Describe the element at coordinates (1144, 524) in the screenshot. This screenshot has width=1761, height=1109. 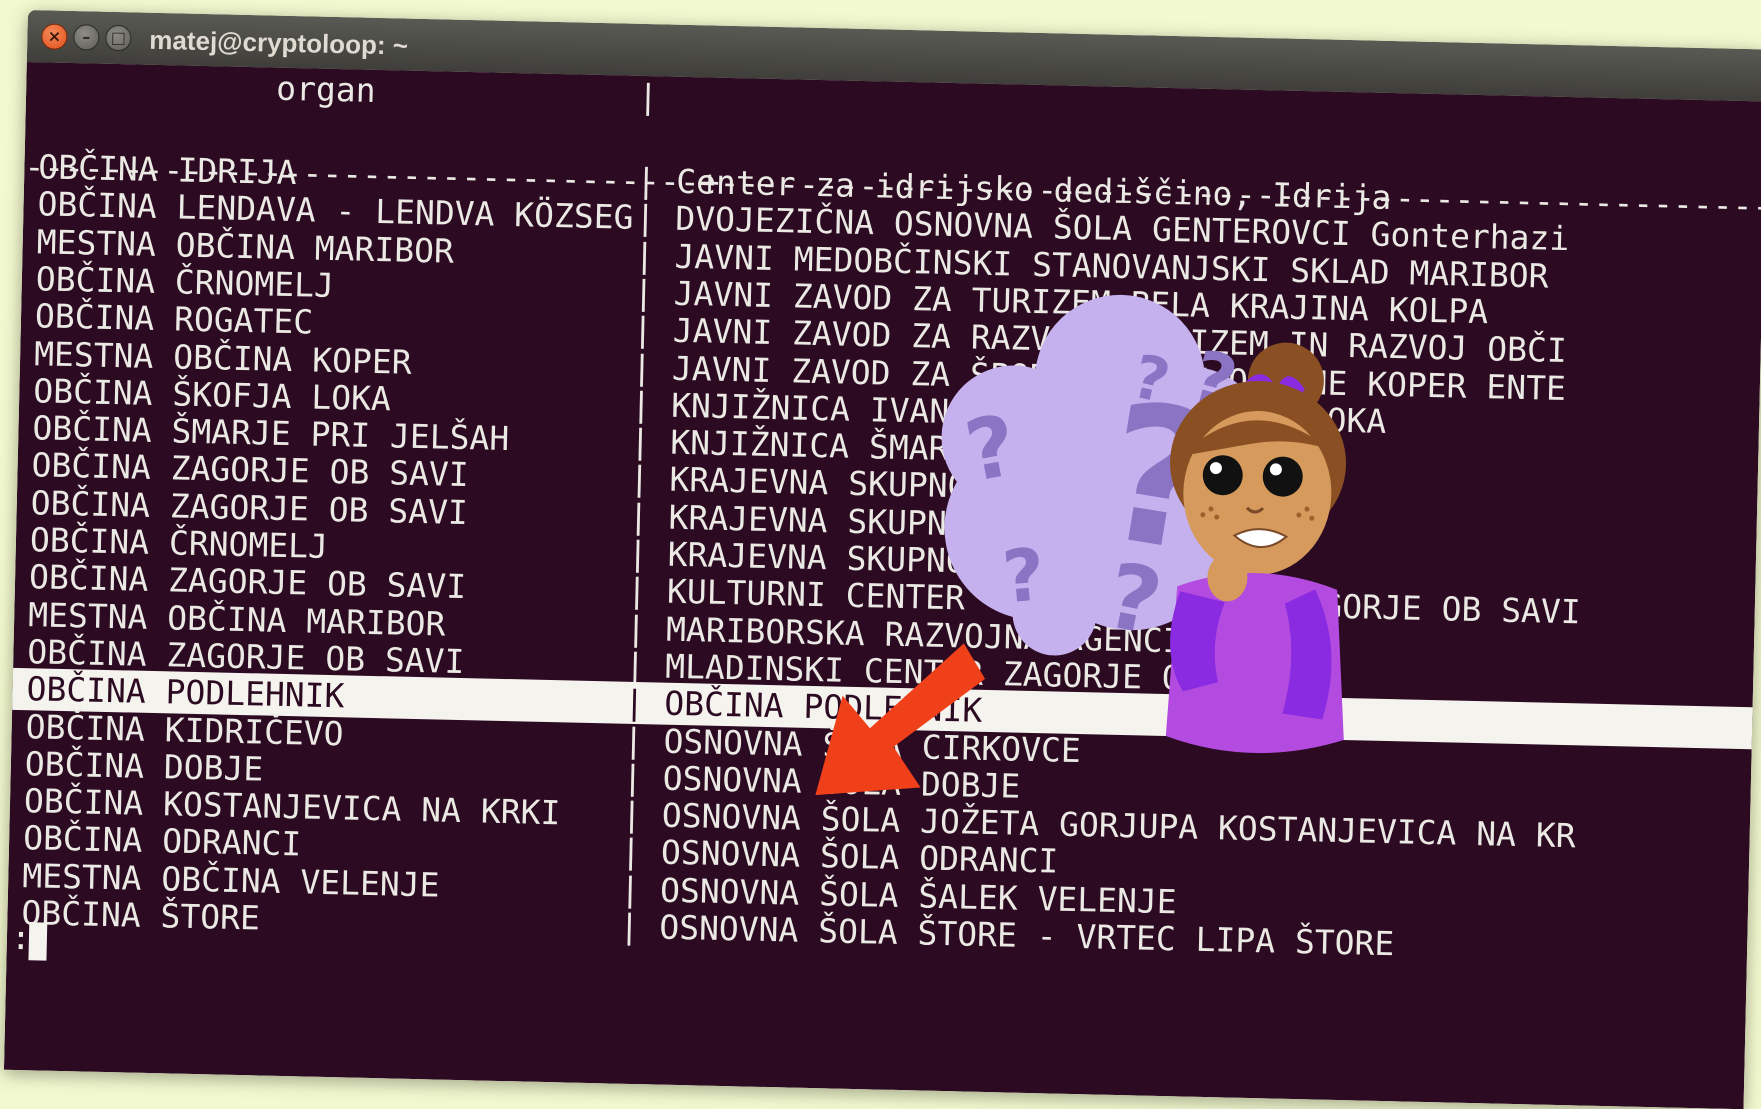
I see `confused-girl-icon: ? ? ? ? ? ?` at that location.